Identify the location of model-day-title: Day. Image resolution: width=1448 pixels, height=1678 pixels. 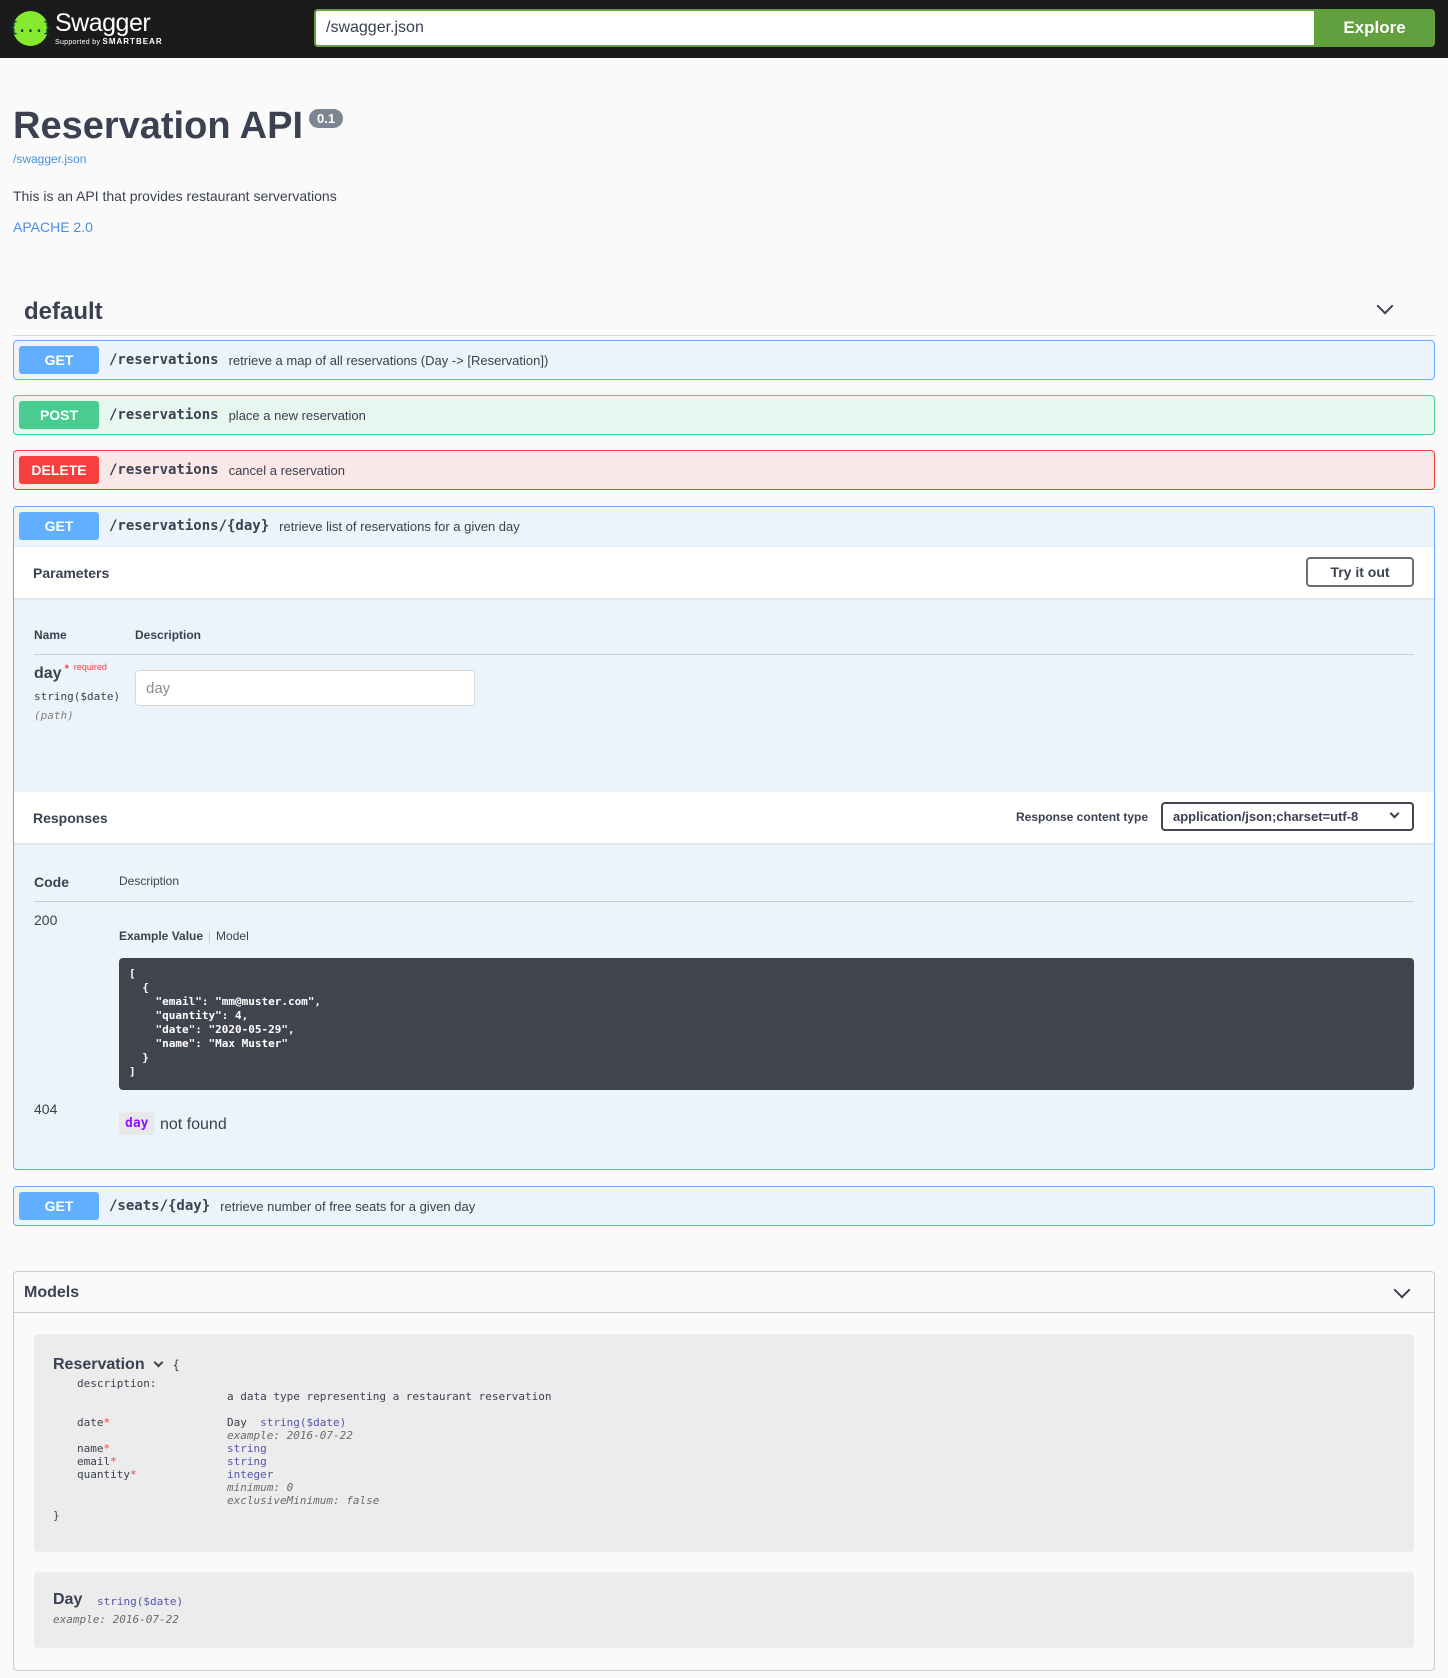
(67, 1600).